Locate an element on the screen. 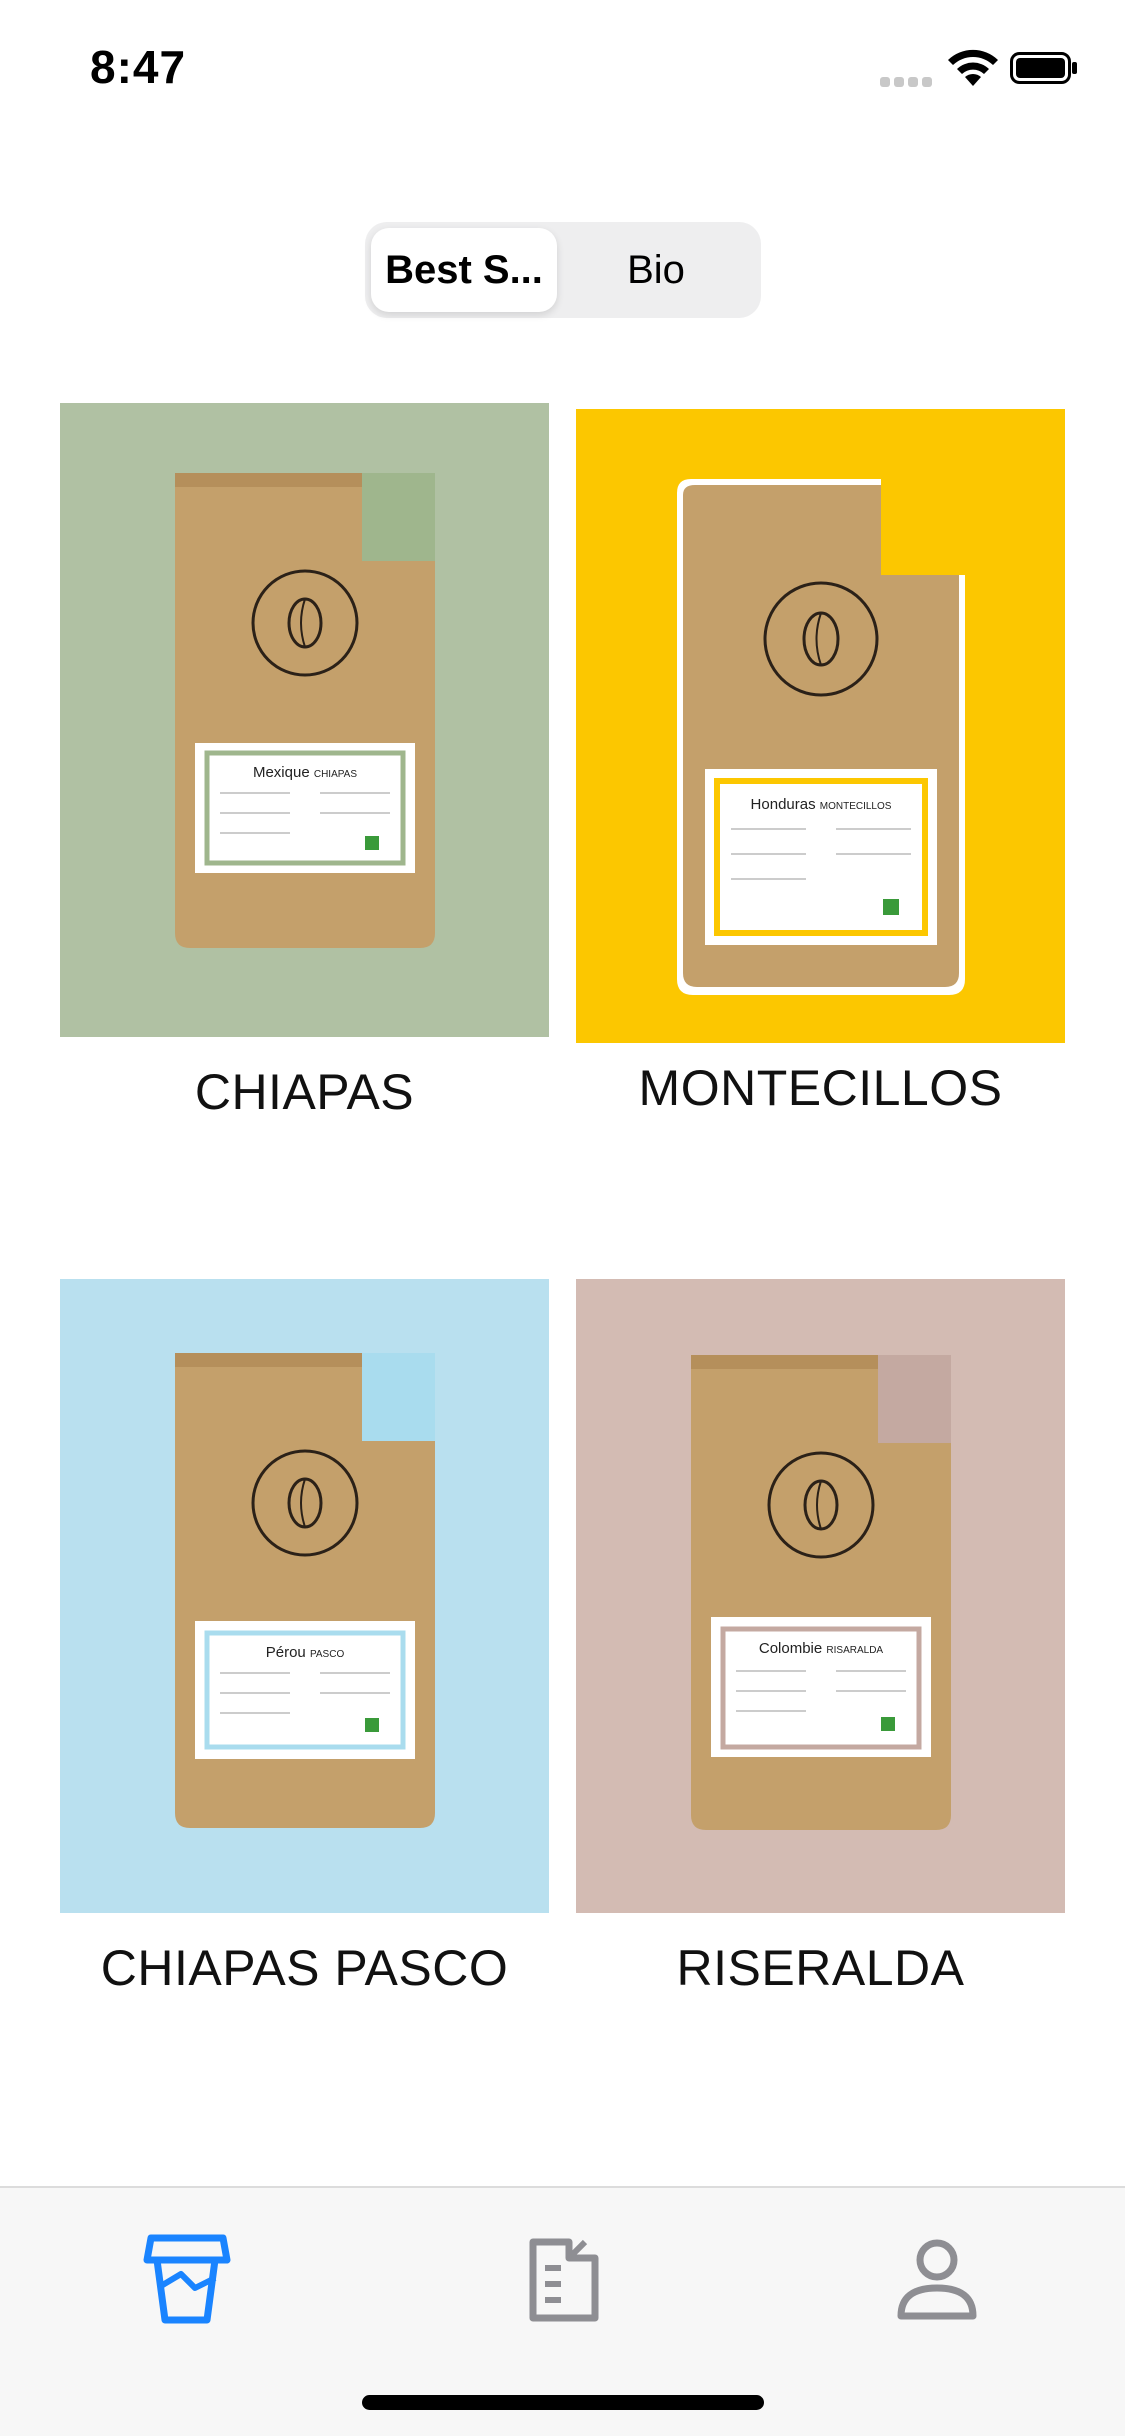  category-segmented-control: Best S... Bio is located at coordinates (563, 270).